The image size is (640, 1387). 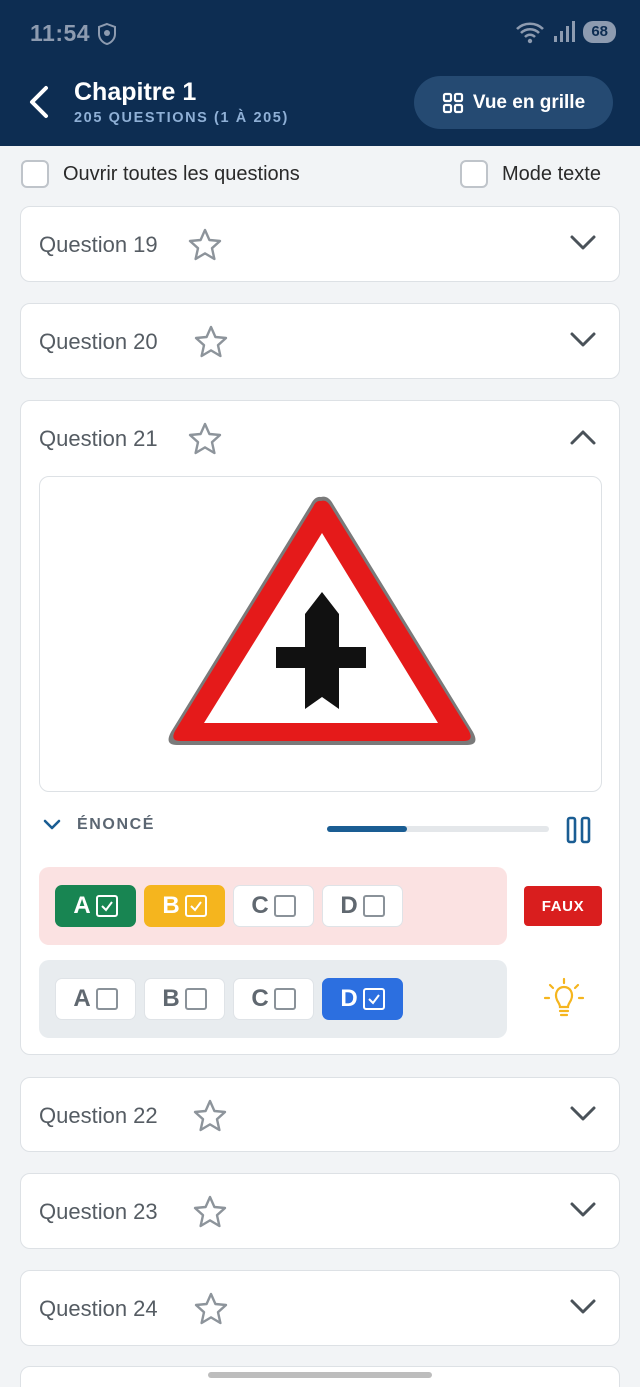 What do you see at coordinates (135, 92) in the screenshot?
I see `chapter-title: Chapitre 1` at bounding box center [135, 92].